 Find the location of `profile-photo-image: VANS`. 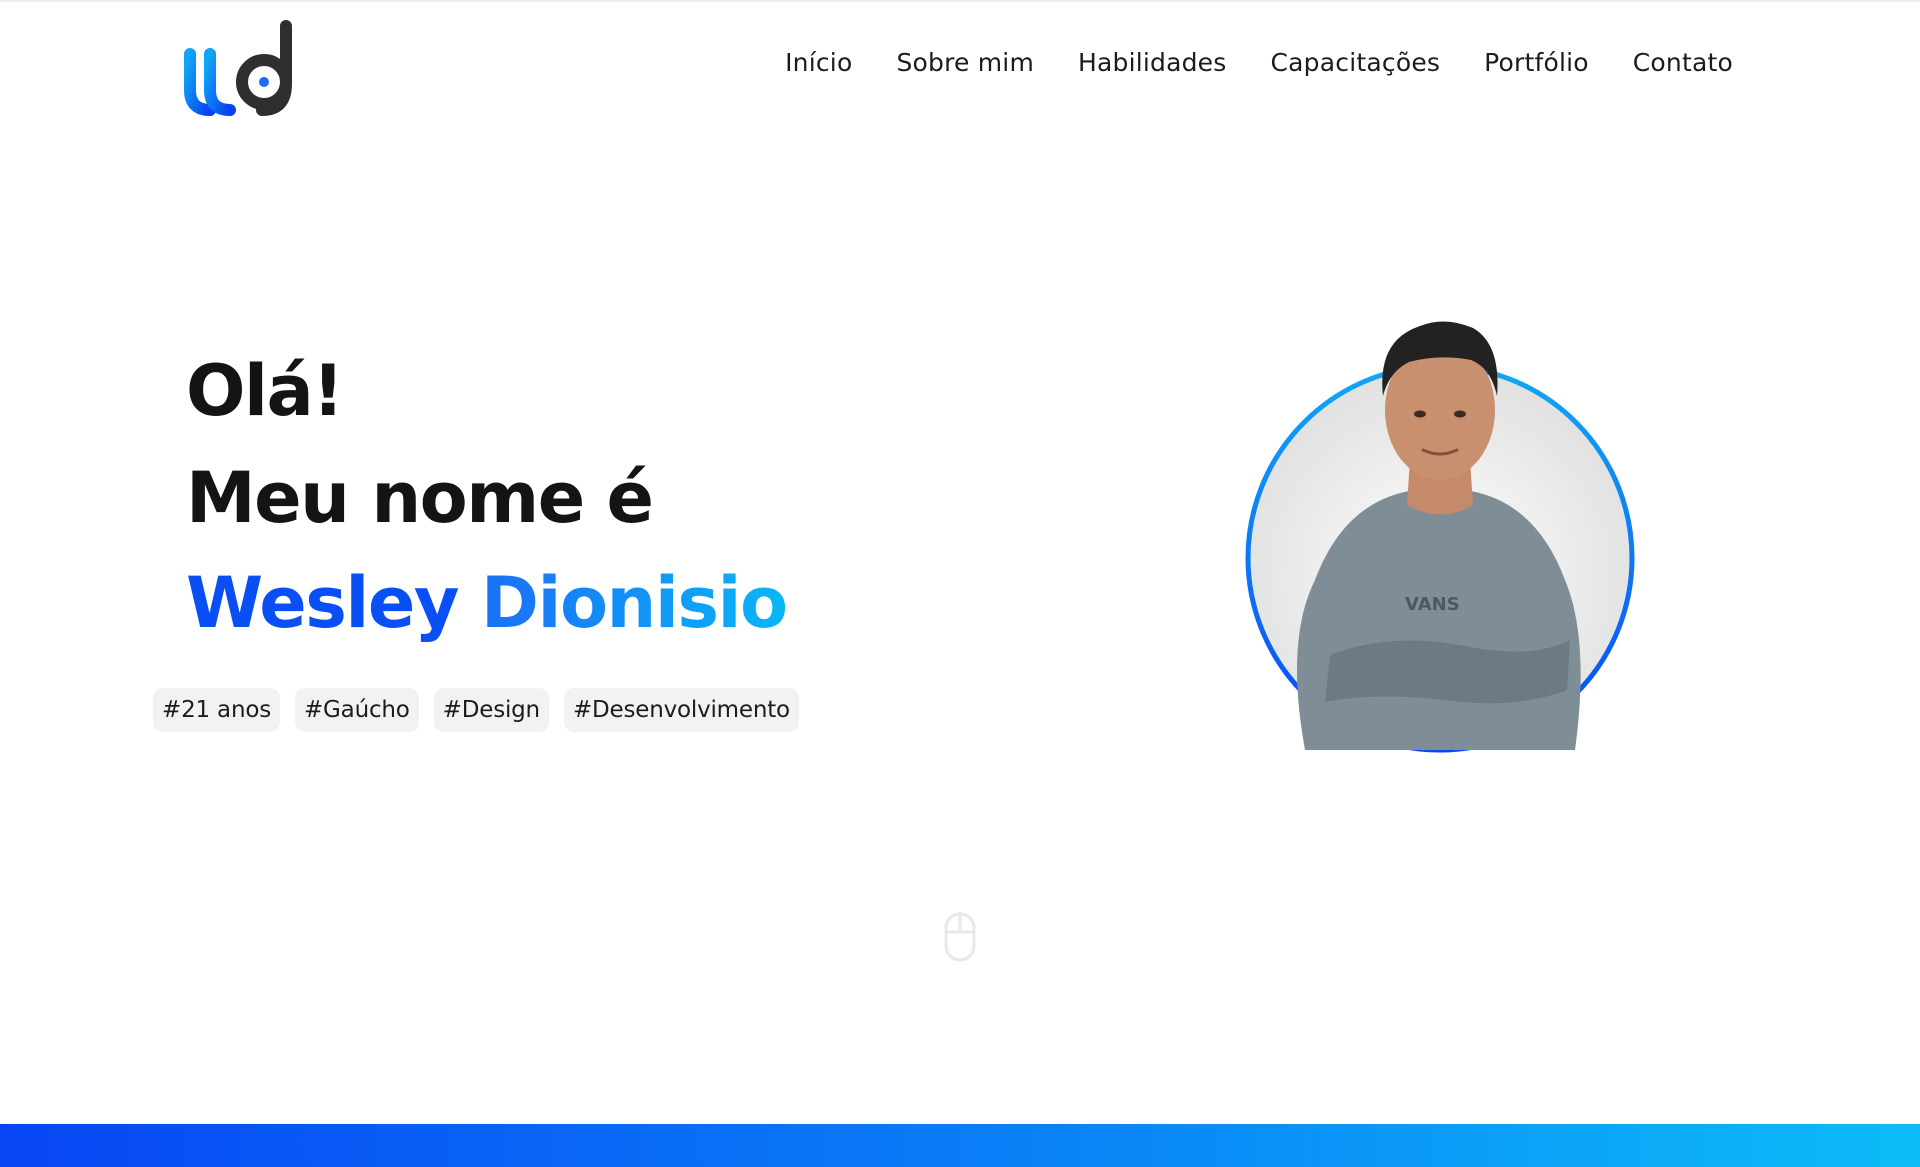

profile-photo-image: VANS is located at coordinates (1440, 537).